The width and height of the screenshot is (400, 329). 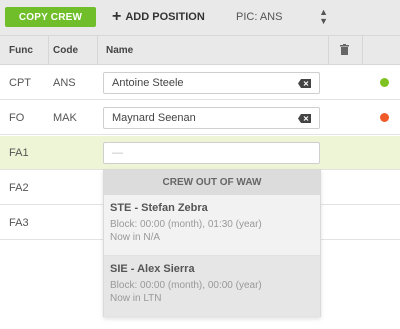 I want to click on add-position-button: + ADD POSITION, so click(x=158, y=17).